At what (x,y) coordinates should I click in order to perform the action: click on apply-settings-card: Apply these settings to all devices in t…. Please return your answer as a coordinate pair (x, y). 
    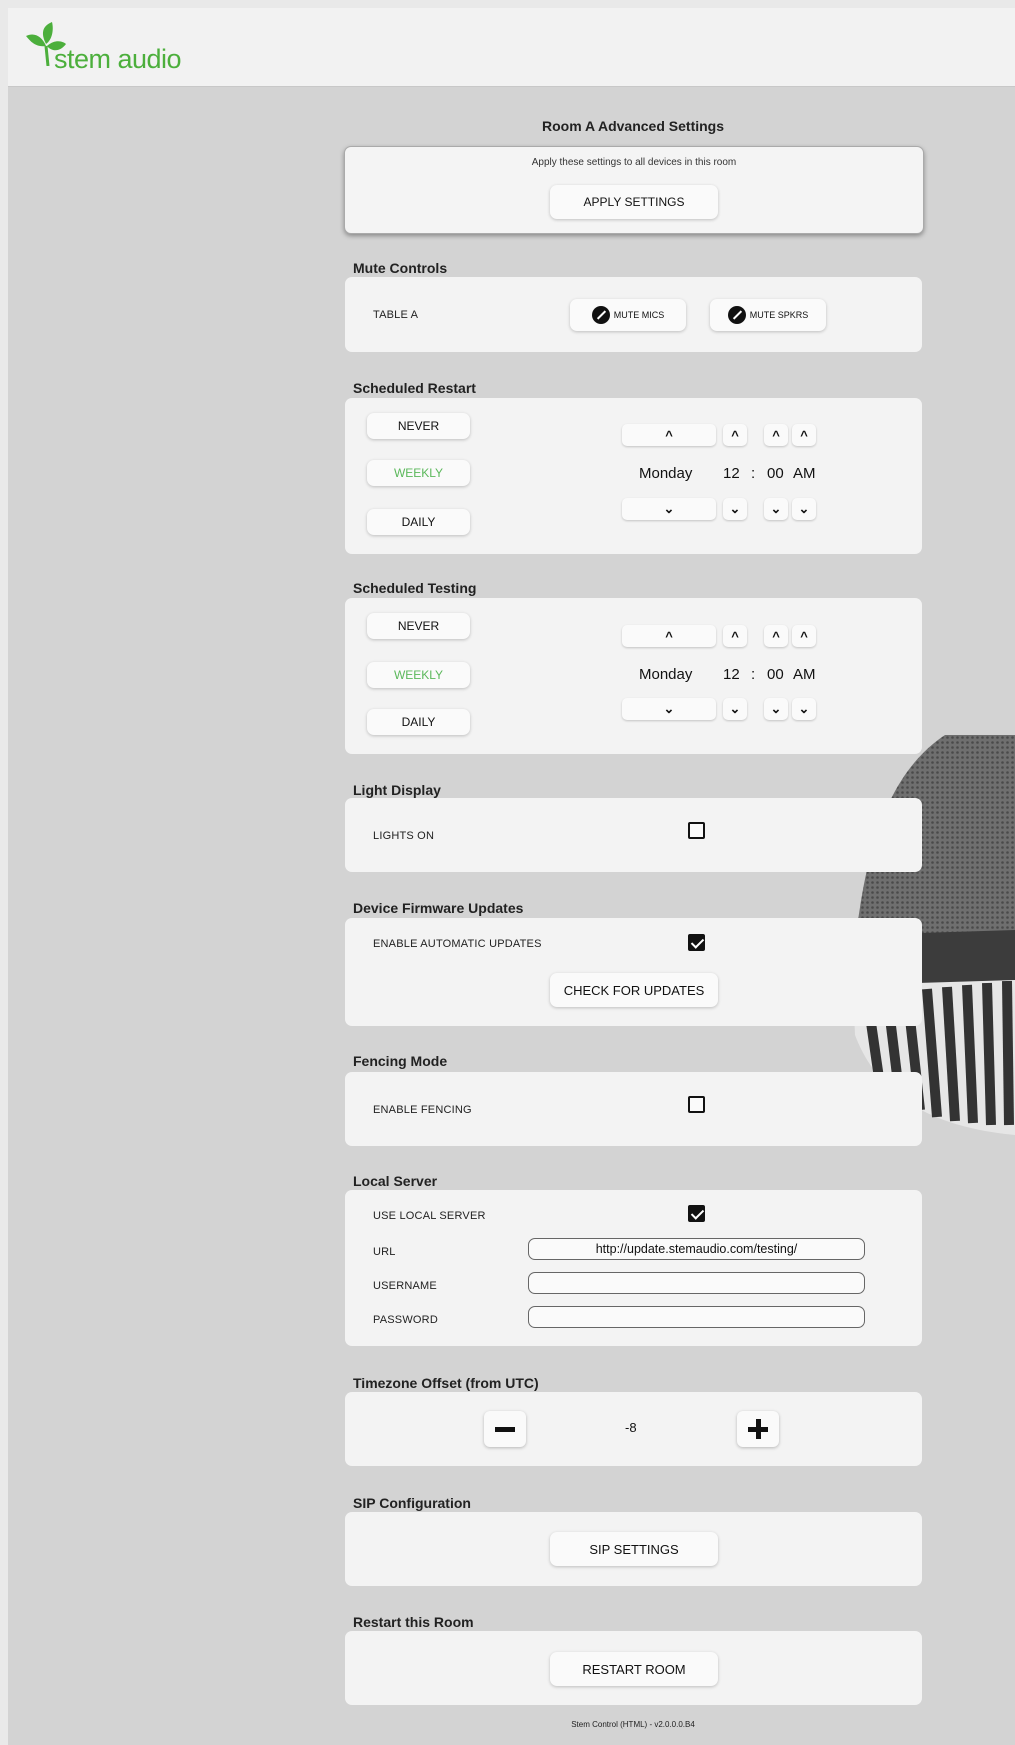
    Looking at the image, I should click on (634, 190).